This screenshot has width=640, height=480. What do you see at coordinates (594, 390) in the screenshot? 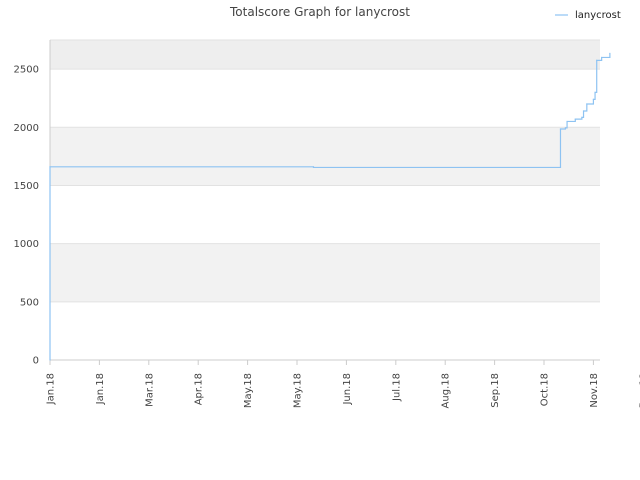
I see `x-tick-label: Nov.18` at bounding box center [594, 390].